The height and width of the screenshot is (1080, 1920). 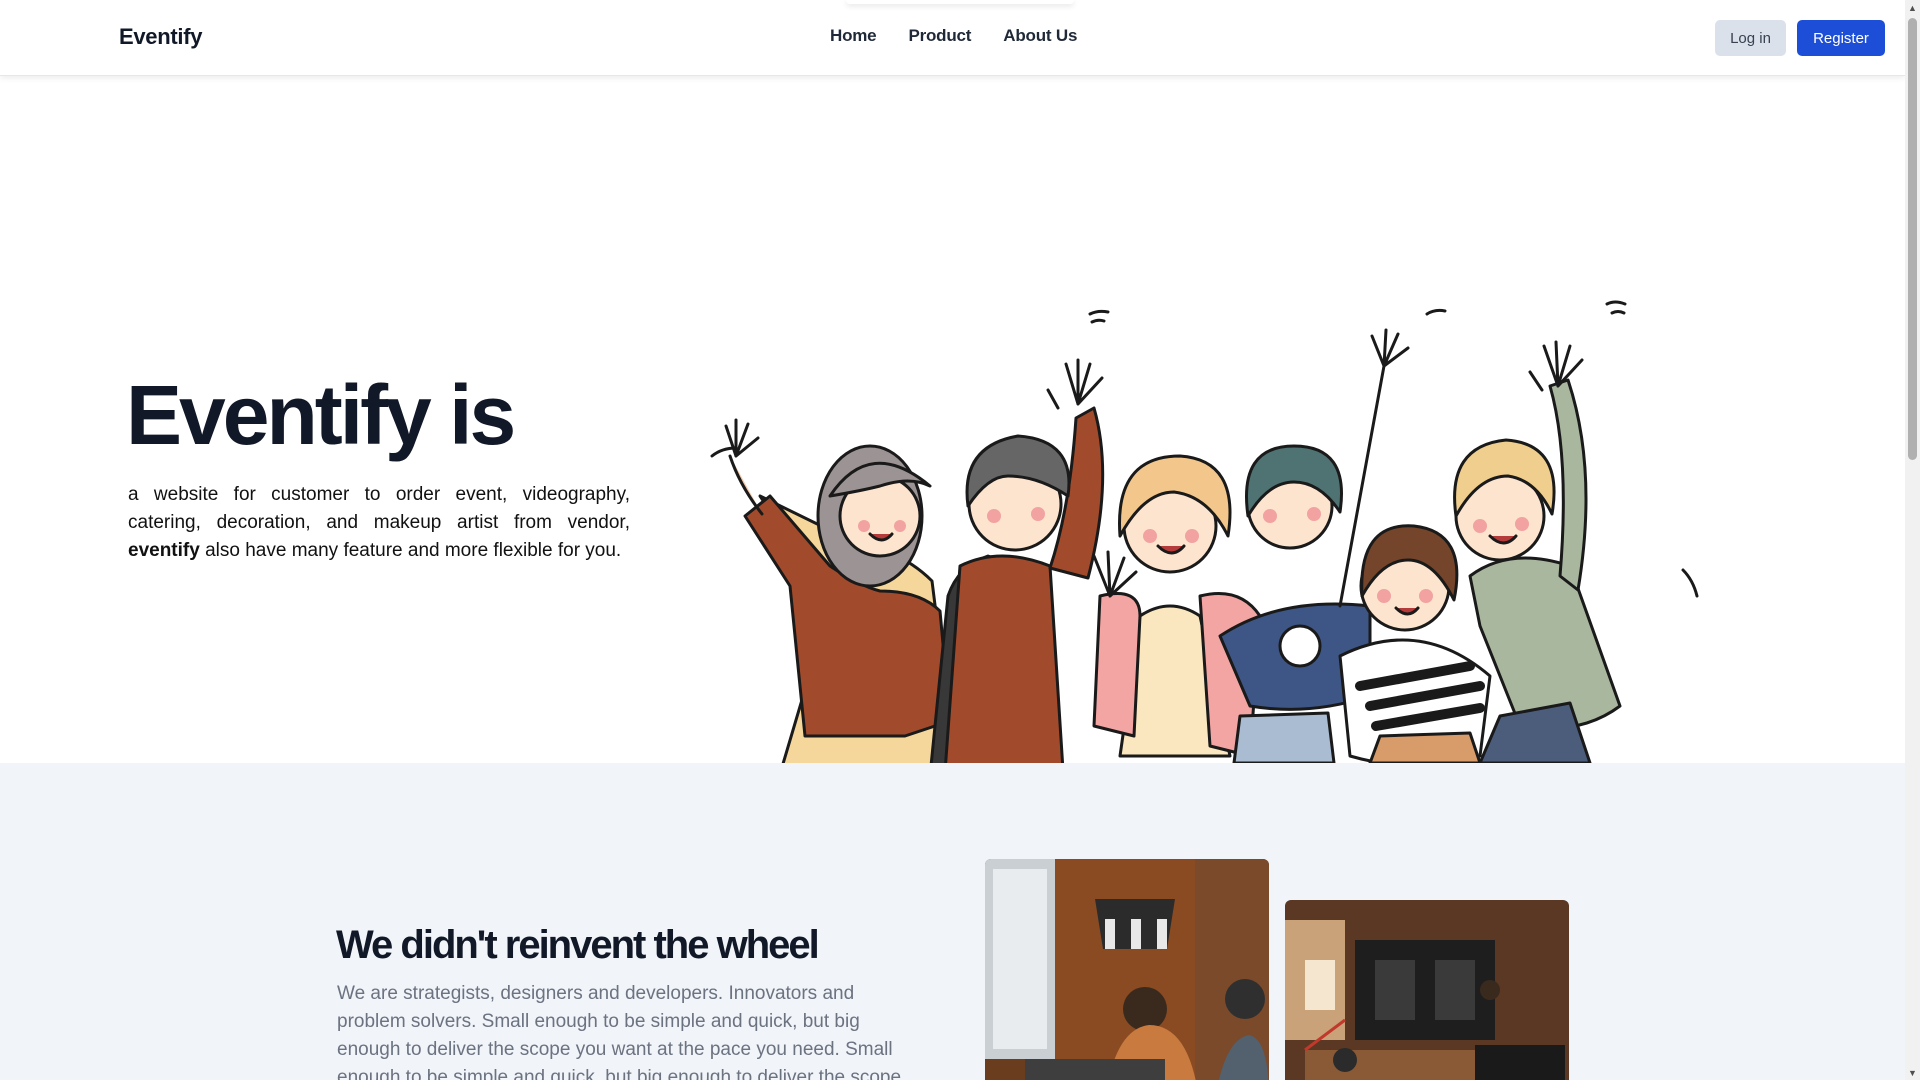 I want to click on hero-description-bold: eventify, so click(x=164, y=550).